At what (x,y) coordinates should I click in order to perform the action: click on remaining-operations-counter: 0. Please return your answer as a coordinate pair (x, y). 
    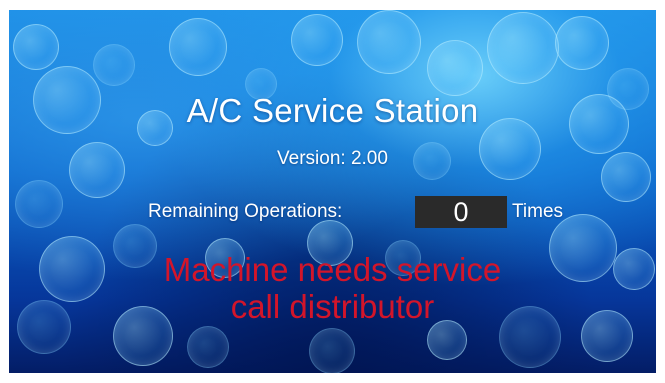
    Looking at the image, I should click on (461, 212).